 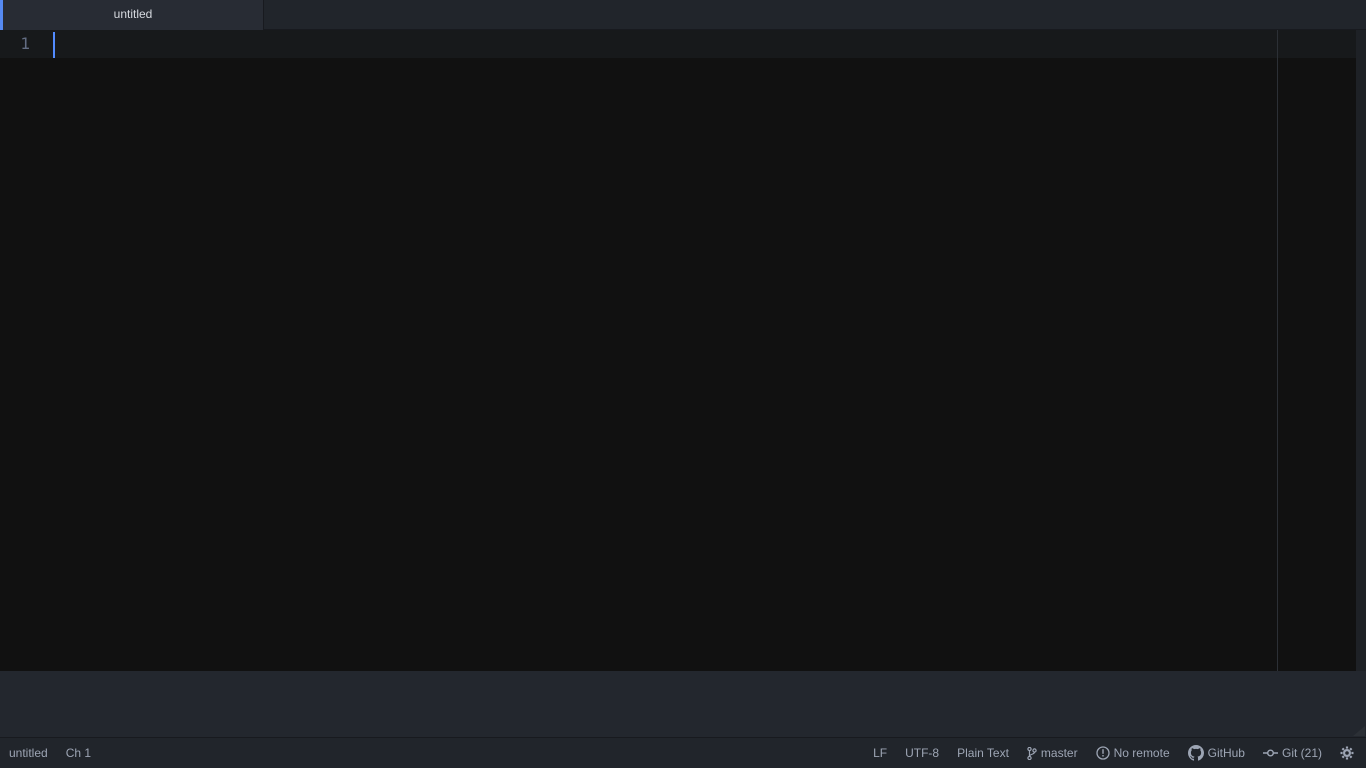 What do you see at coordinates (1059, 753) in the screenshot?
I see `branch-label: master` at bounding box center [1059, 753].